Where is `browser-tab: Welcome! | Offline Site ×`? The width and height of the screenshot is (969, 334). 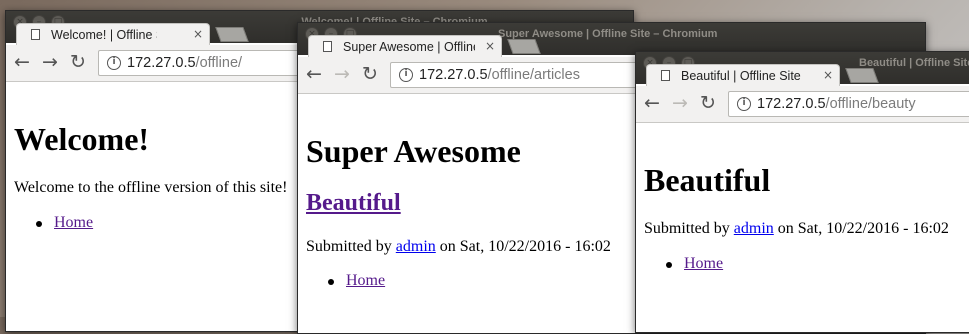
browser-tab: Welcome! | Offline Site × is located at coordinates (113, 34).